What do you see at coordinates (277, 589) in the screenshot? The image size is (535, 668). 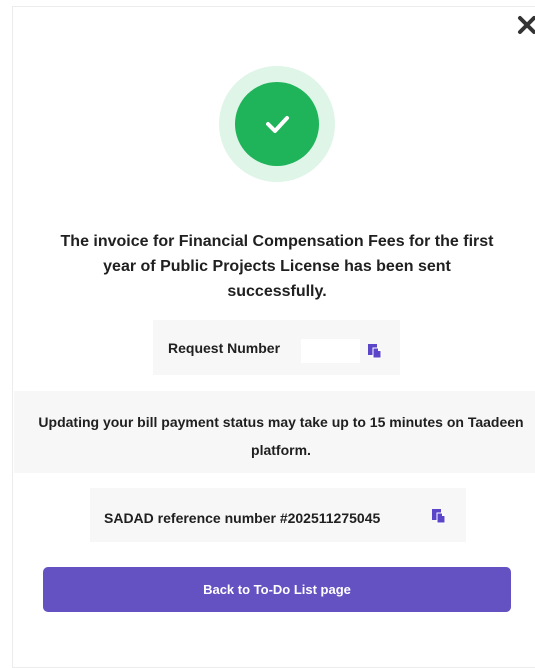 I see `back-to-todo-button: Back to To-Do List page` at bounding box center [277, 589].